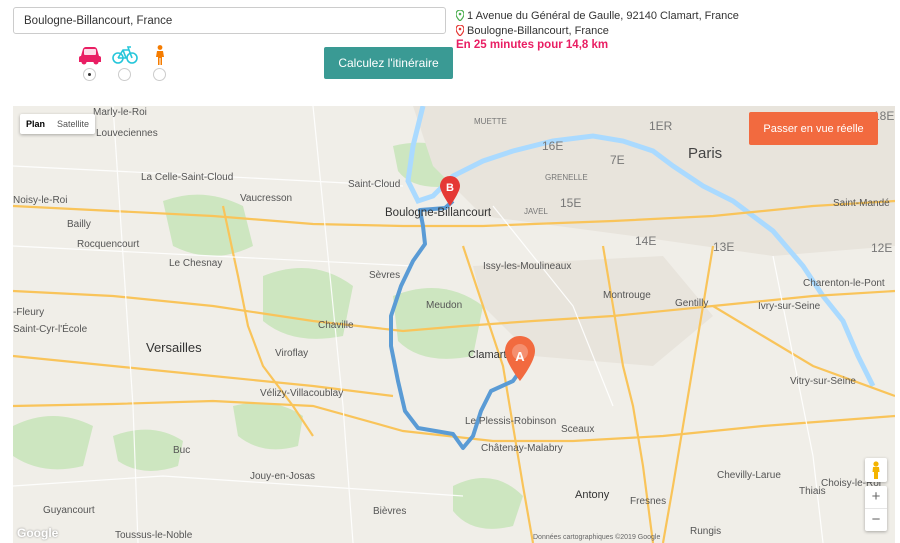 Image resolution: width=900 pixels, height=543 pixels. What do you see at coordinates (592, 495) in the screenshot?
I see `label-antony: Antony` at bounding box center [592, 495].